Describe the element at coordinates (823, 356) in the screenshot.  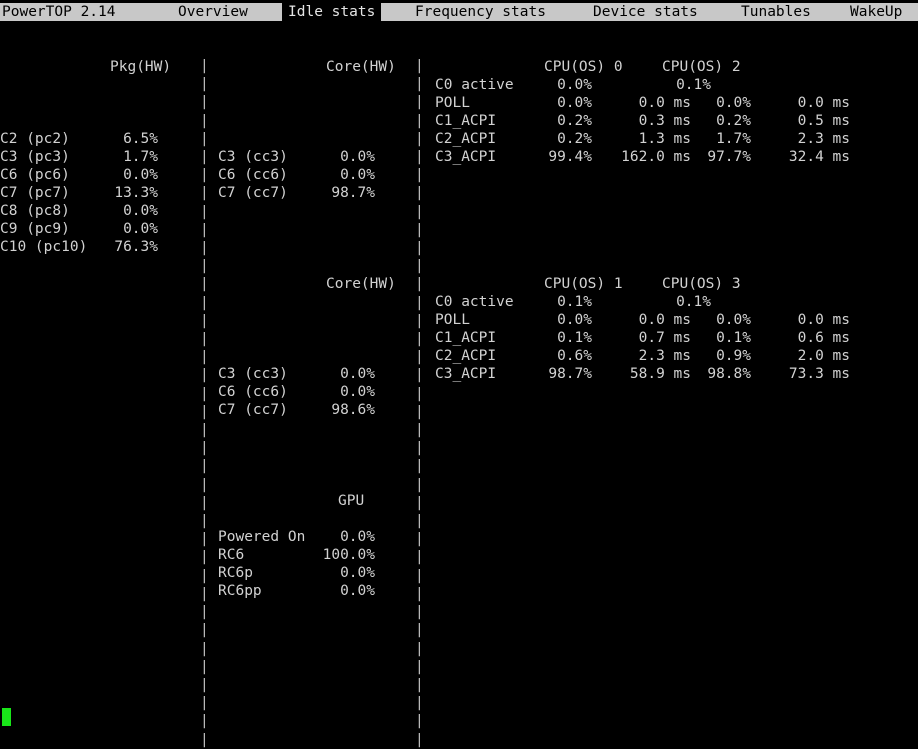
I see `cpu-state-time: 2.0 ms` at that location.